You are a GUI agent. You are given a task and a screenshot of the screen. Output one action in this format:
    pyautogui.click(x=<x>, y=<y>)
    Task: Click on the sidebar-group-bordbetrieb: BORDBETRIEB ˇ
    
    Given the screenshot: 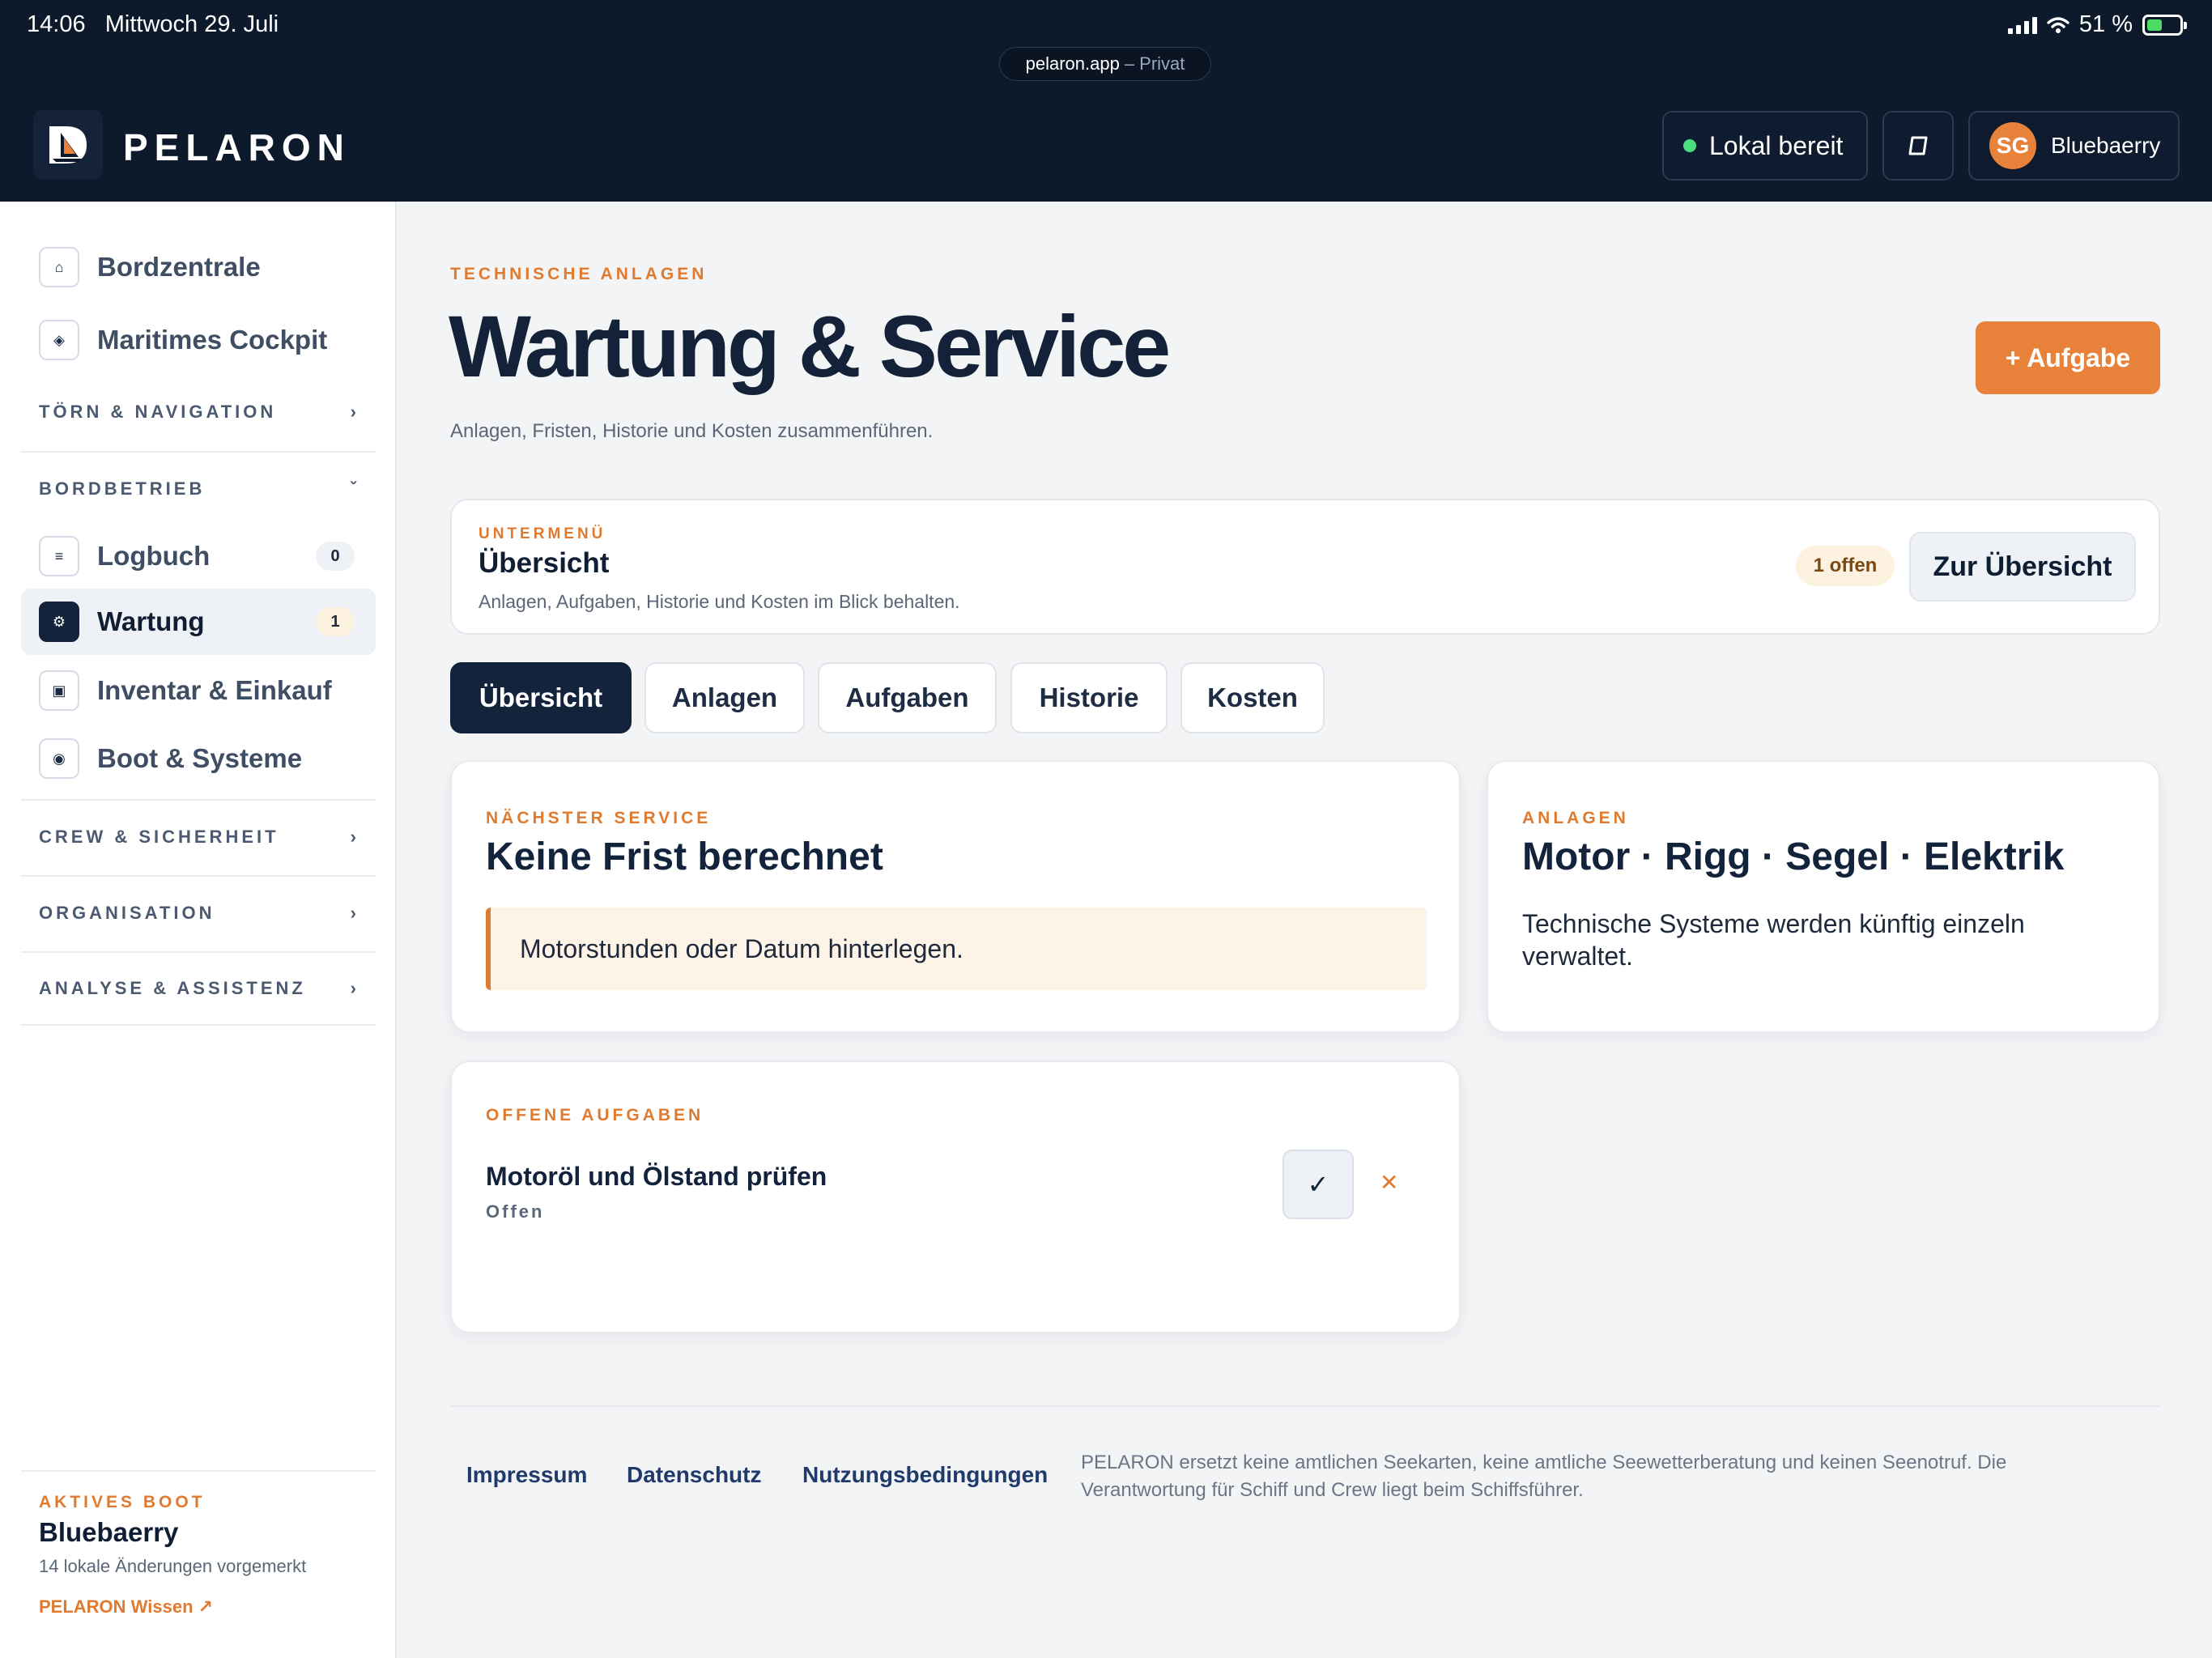 What is the action you would take?
    pyautogui.click(x=199, y=488)
    